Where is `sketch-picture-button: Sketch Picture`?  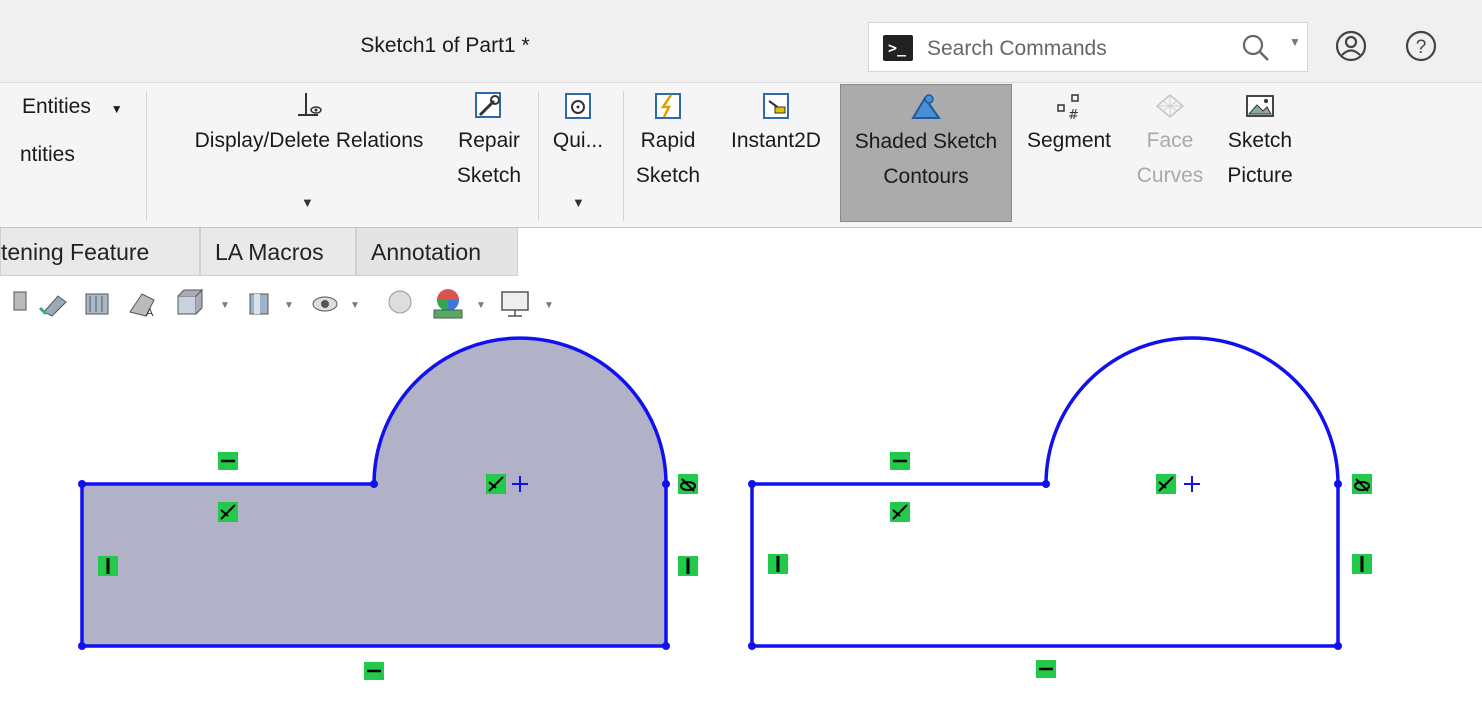 sketch-picture-button: Sketch Picture is located at coordinates (1260, 141).